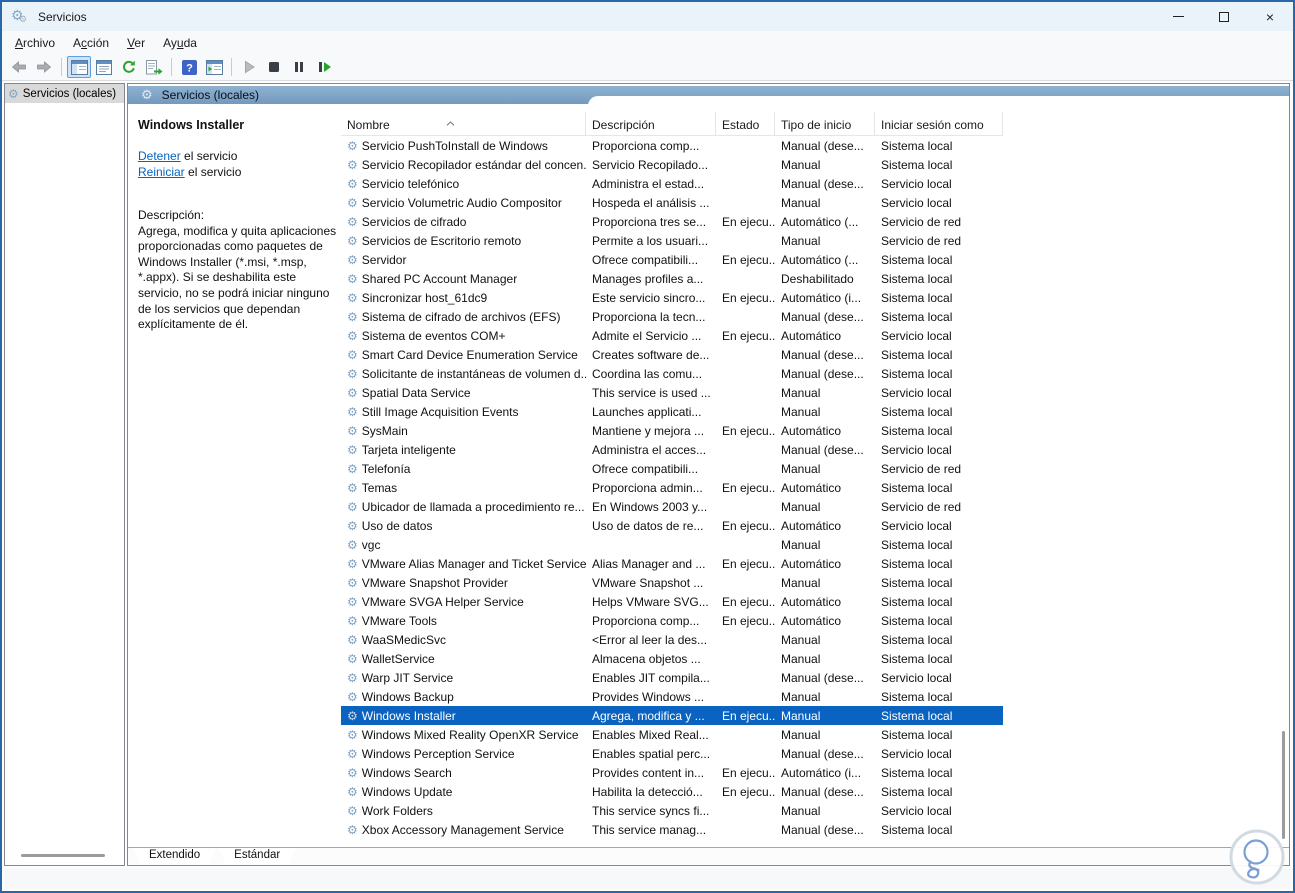  I want to click on tree-horizontal-scrollbar, so click(63, 855).